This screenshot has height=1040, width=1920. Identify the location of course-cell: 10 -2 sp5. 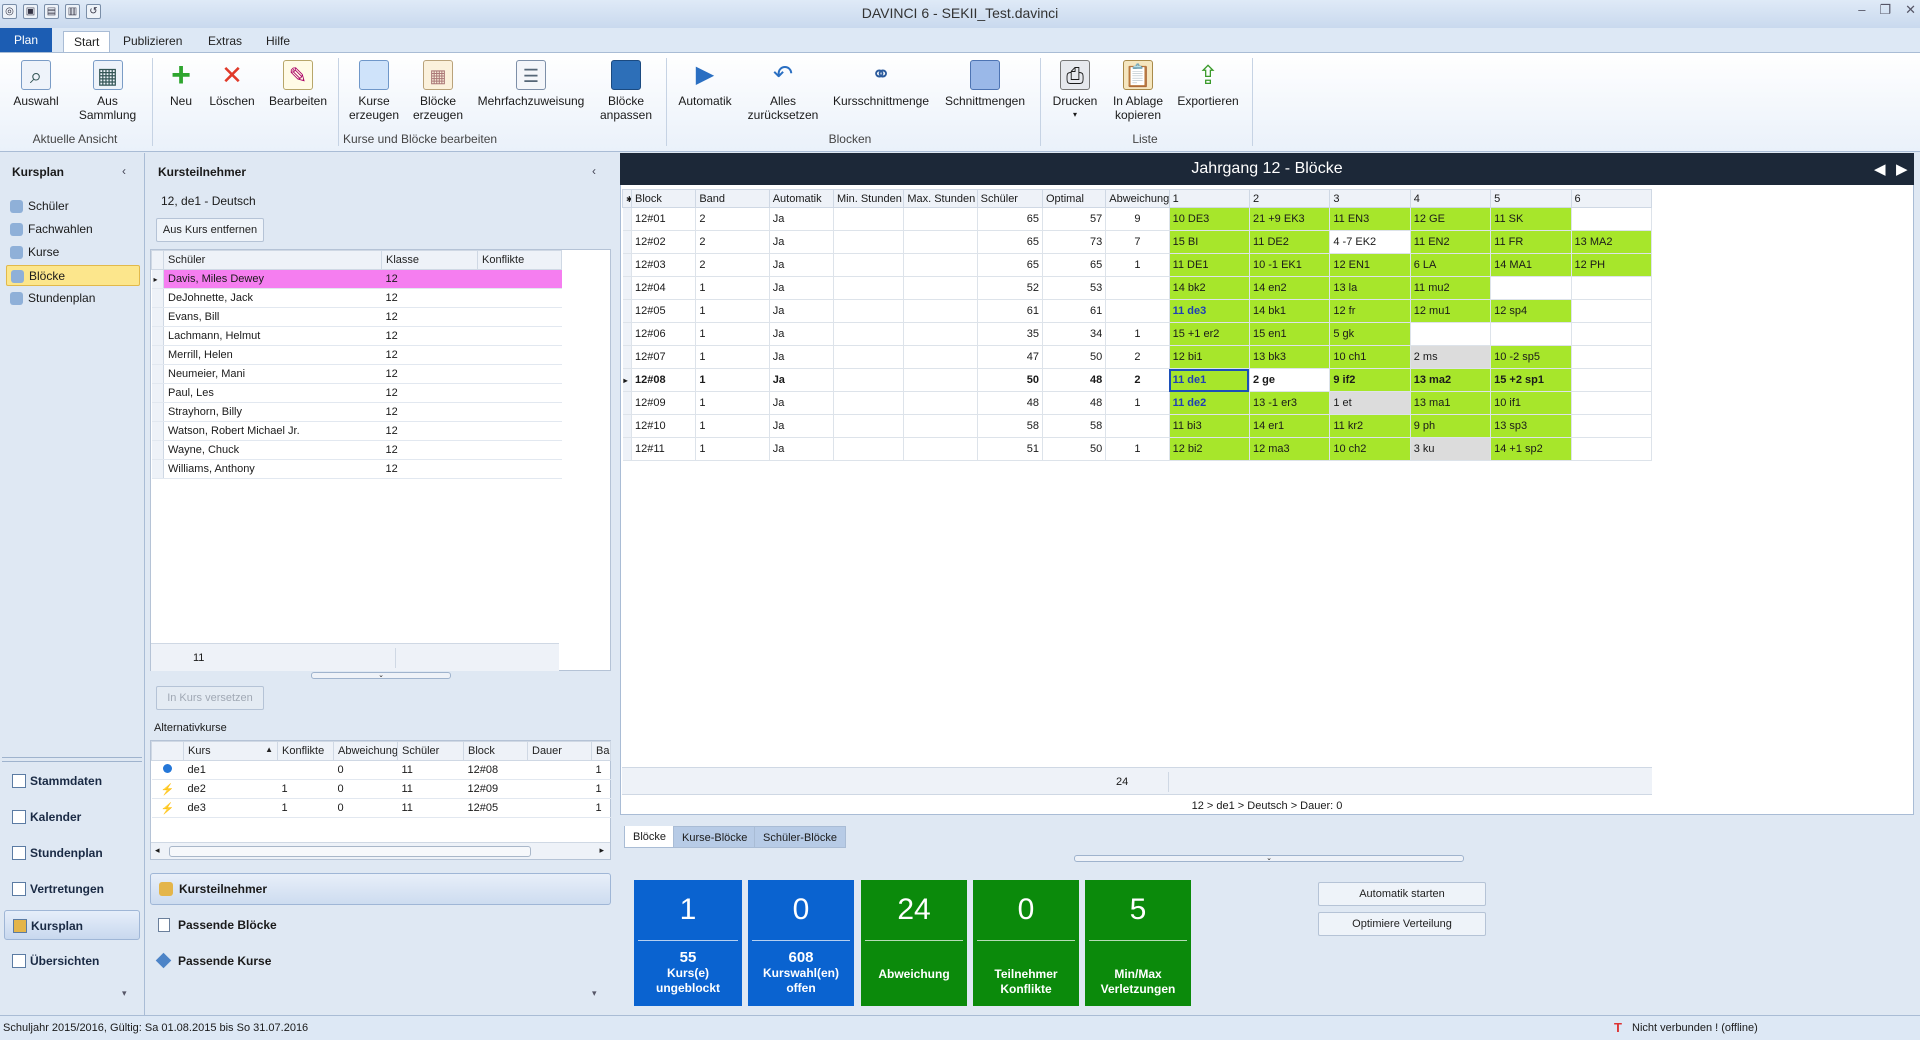
(1531, 357).